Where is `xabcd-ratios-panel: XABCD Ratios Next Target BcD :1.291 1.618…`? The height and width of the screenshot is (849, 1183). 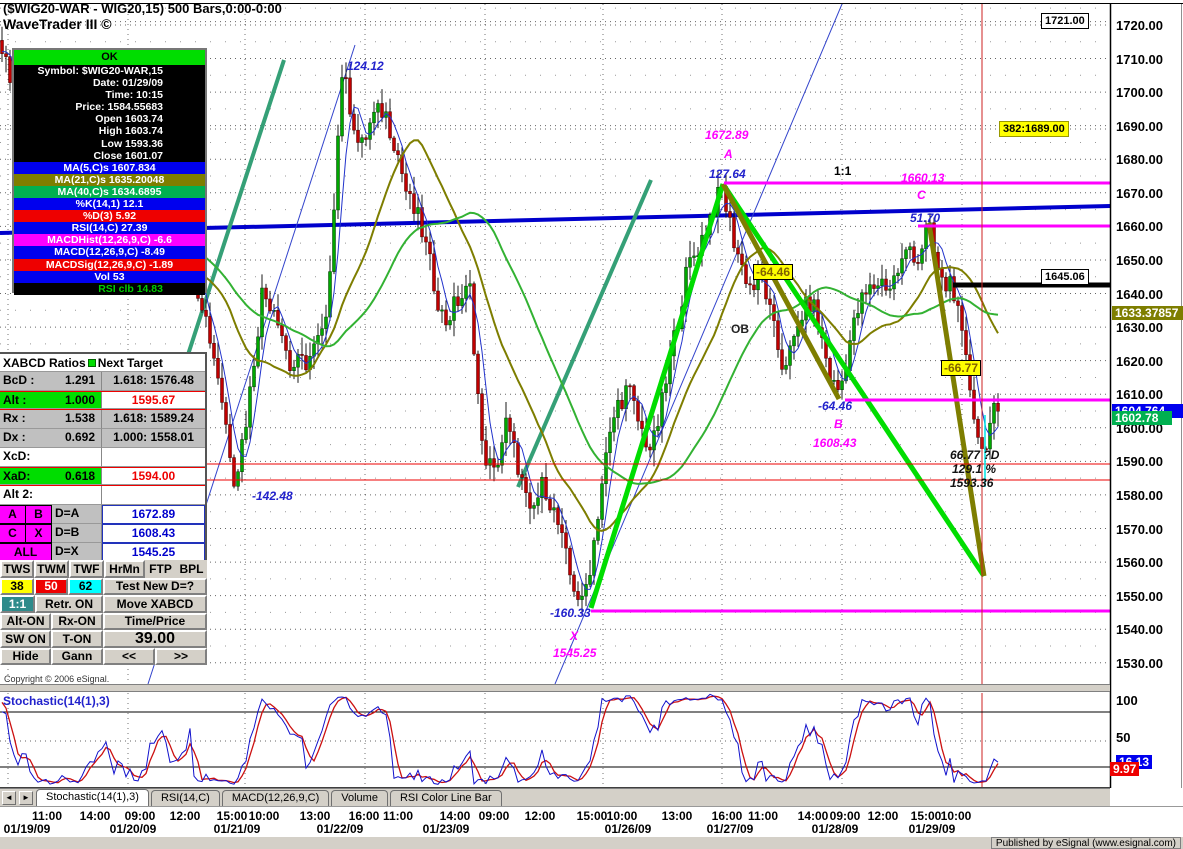 xabcd-ratios-panel: XABCD Ratios Next Target BcD :1.291 1.618… is located at coordinates (103, 458).